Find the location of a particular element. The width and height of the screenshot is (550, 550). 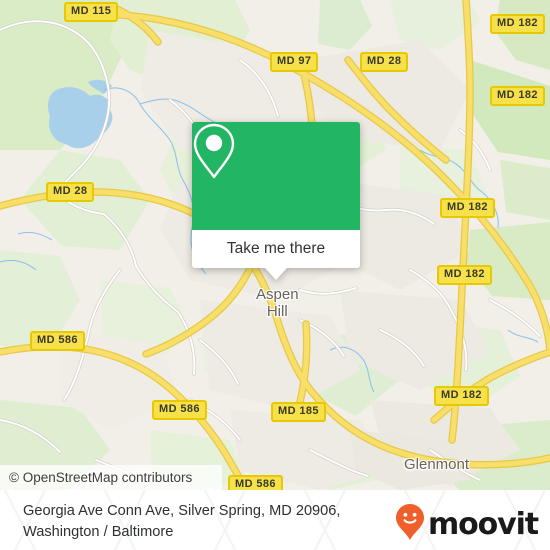

moovit-logo: moovit is located at coordinates (467, 524).